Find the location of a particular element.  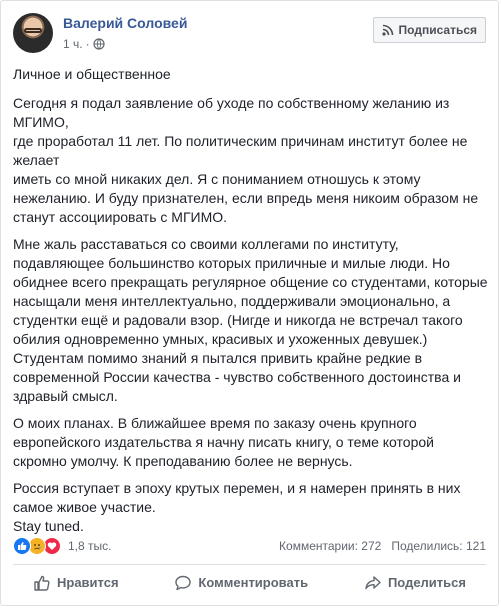

share-button: Поделиться is located at coordinates (415, 583).